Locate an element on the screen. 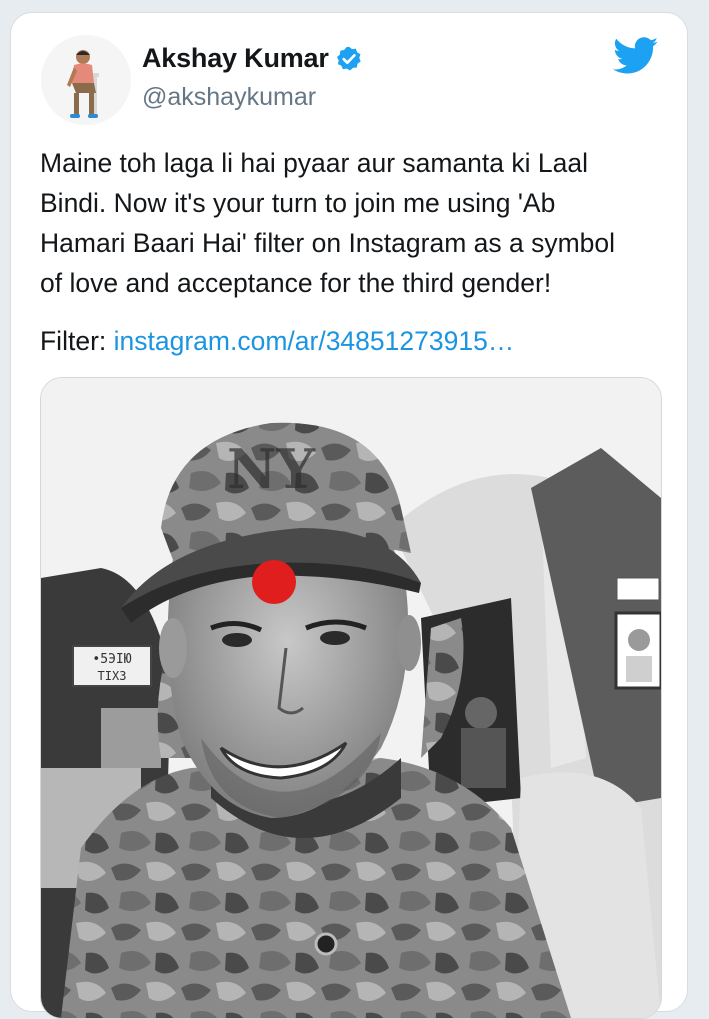 This screenshot has width=709, height=1019. author-avatar is located at coordinates (86, 80).